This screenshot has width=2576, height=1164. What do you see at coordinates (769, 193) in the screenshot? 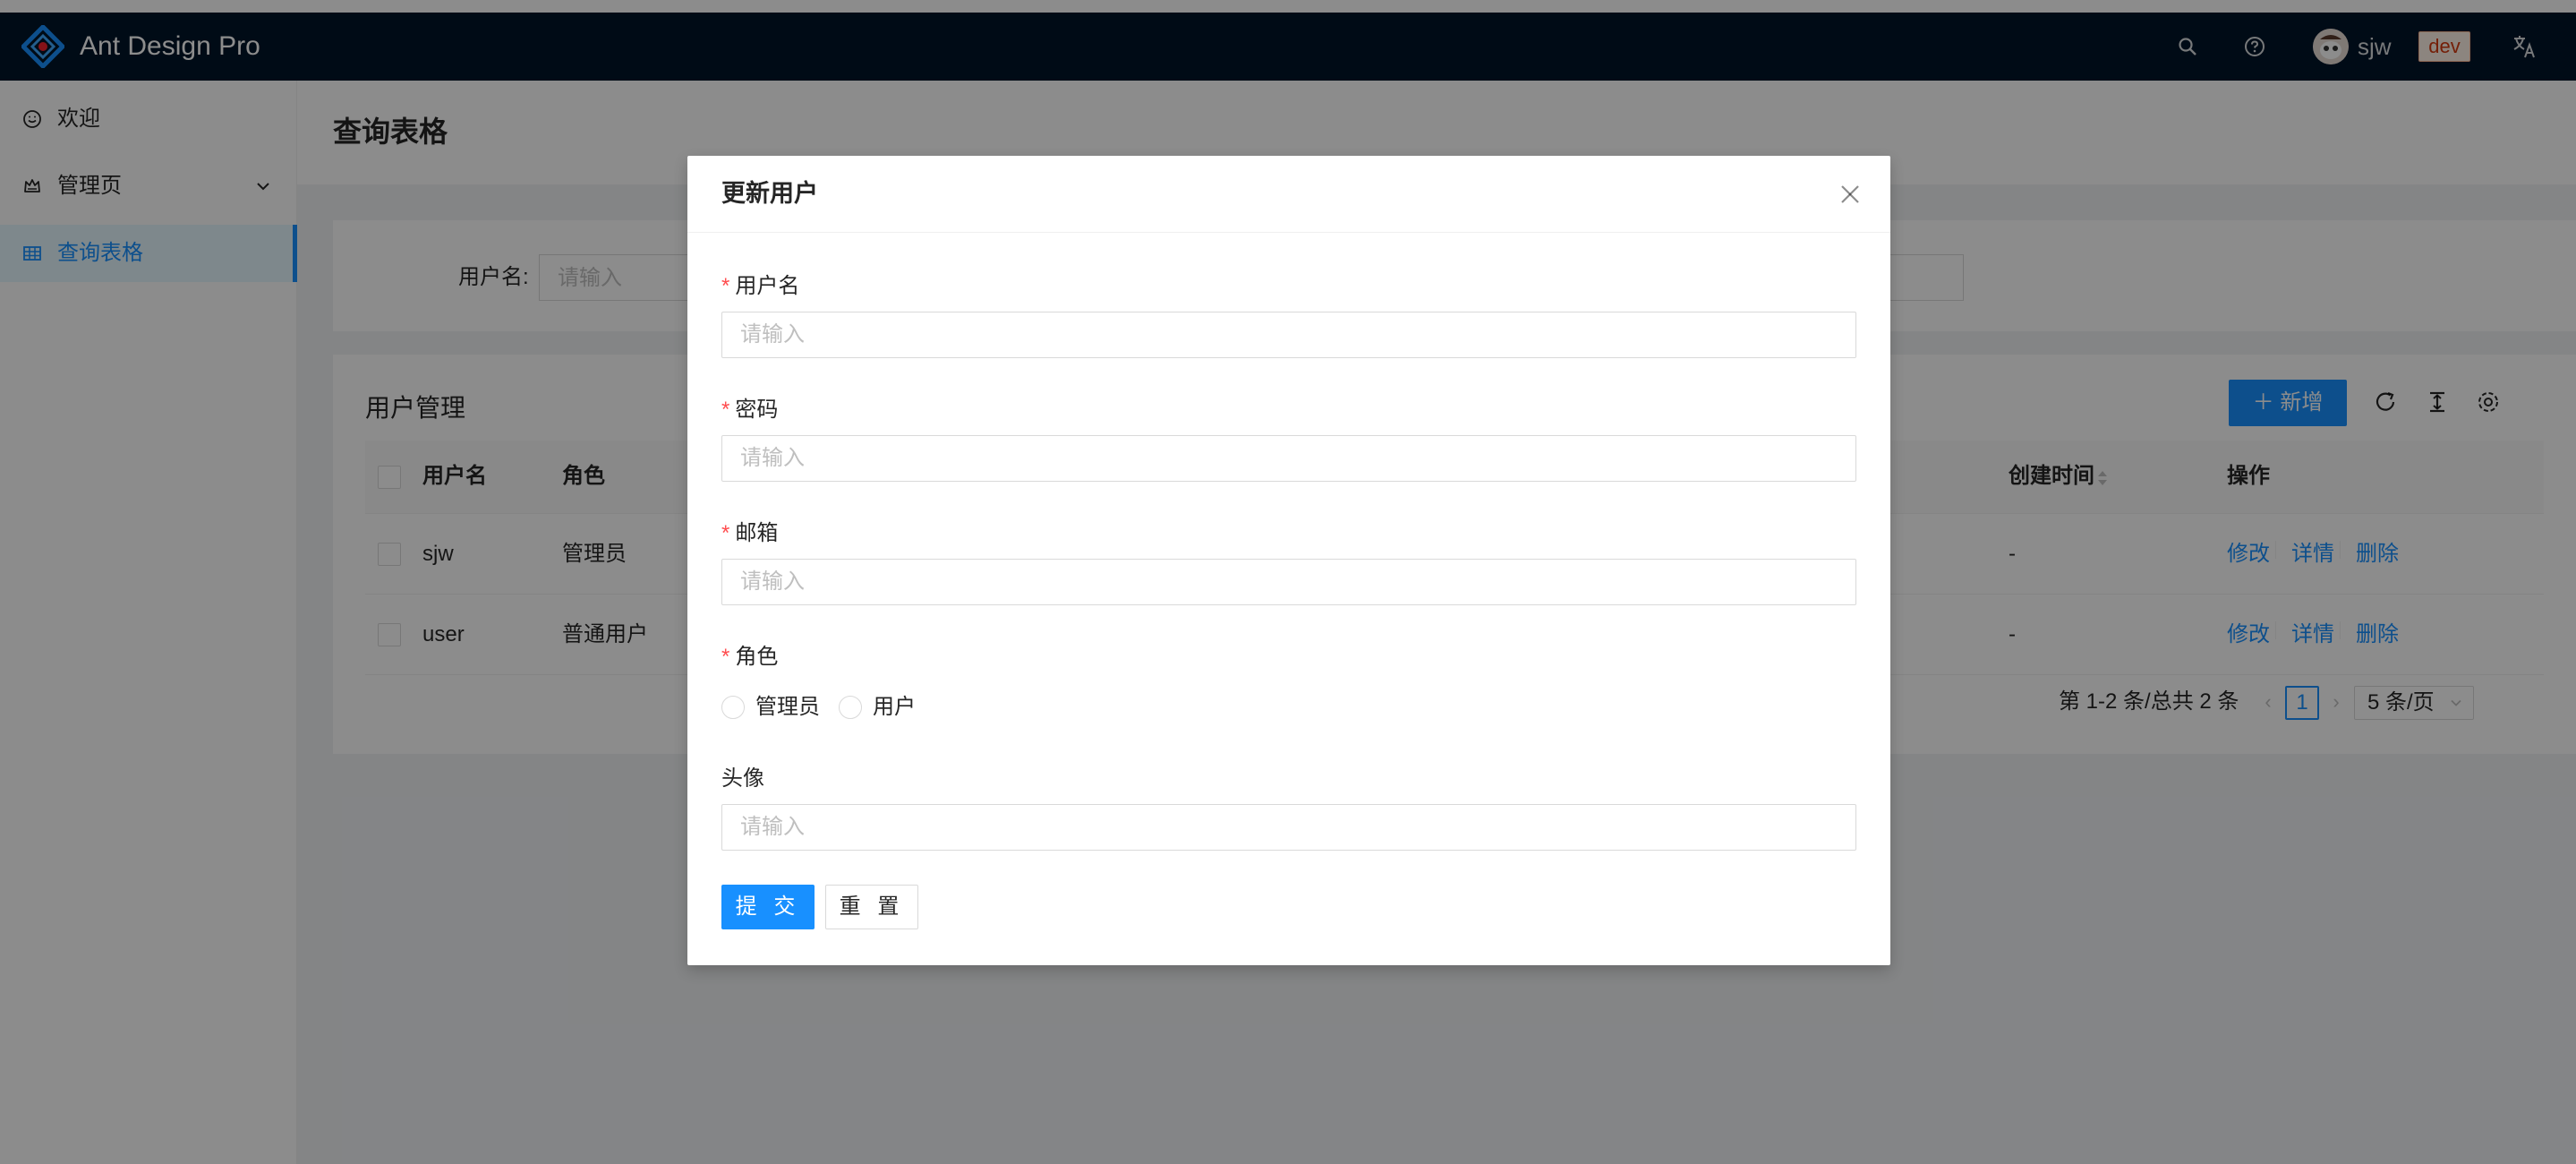
I see `modal-title: 更新用户` at bounding box center [769, 193].